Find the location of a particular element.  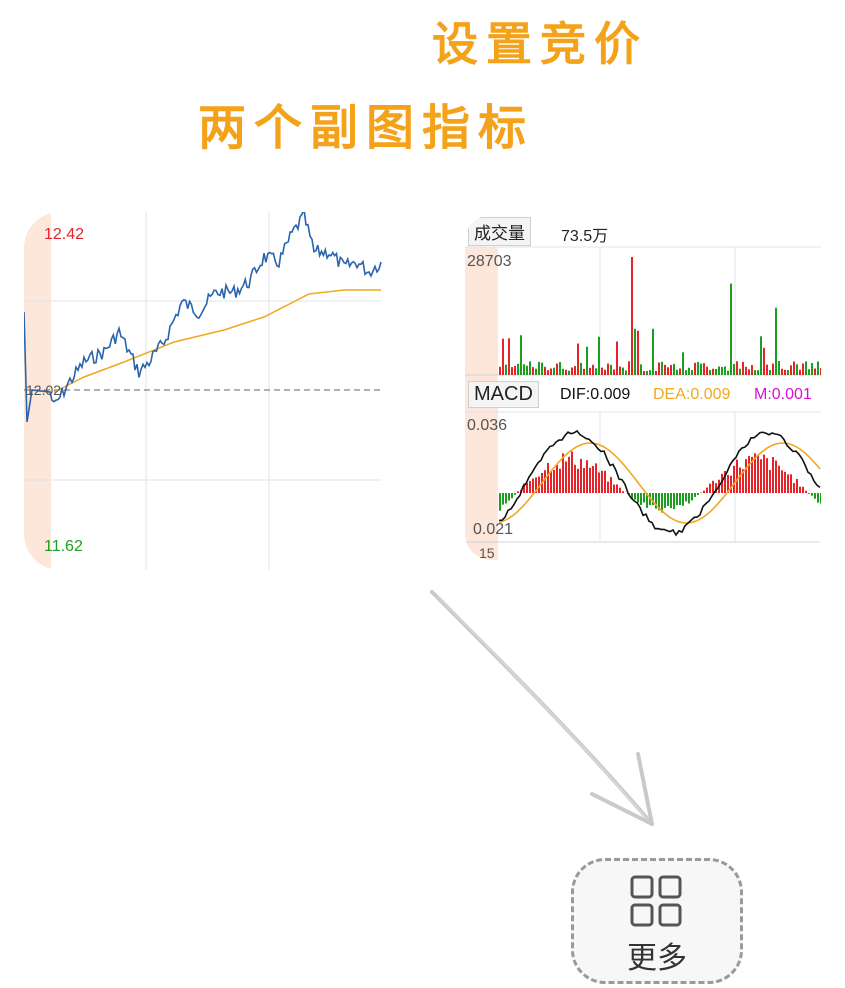

volume-tag: 成交量 is located at coordinates (499, 231).